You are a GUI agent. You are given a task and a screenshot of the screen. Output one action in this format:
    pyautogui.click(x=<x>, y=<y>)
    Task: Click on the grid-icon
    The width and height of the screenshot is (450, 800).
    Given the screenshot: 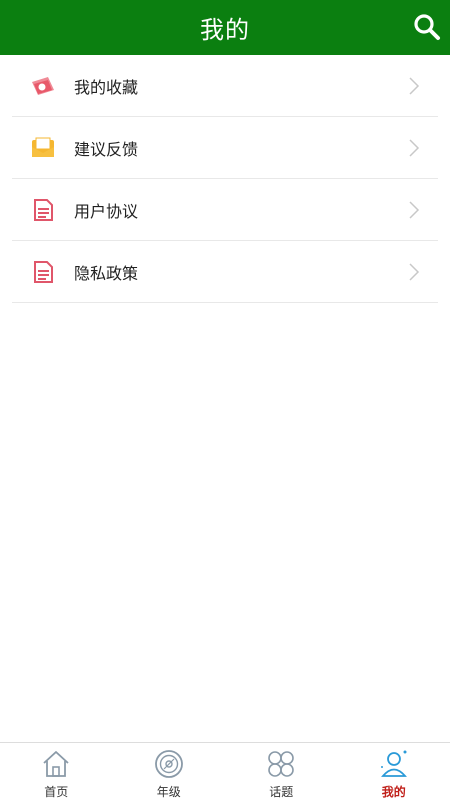 What is the action you would take?
    pyautogui.click(x=281, y=764)
    